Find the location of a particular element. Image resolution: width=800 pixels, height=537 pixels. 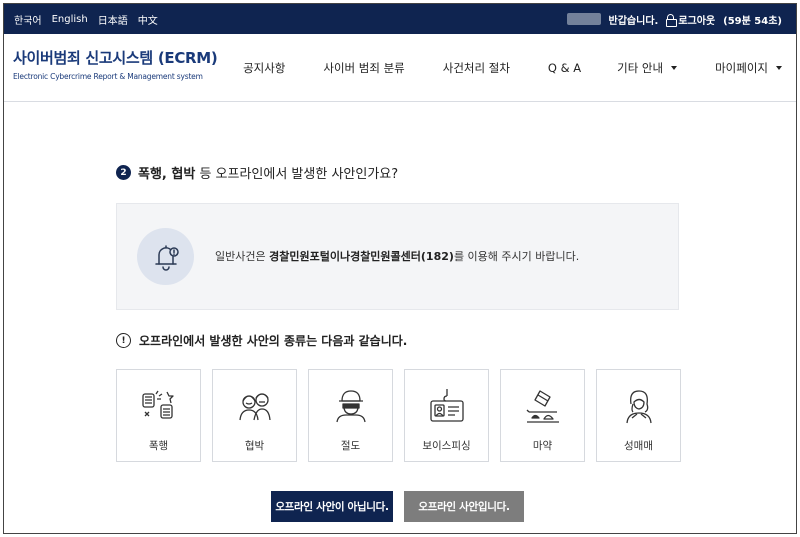

site-title: 사이버범죄 신고시스템 (ECRM) is located at coordinates (115, 58).